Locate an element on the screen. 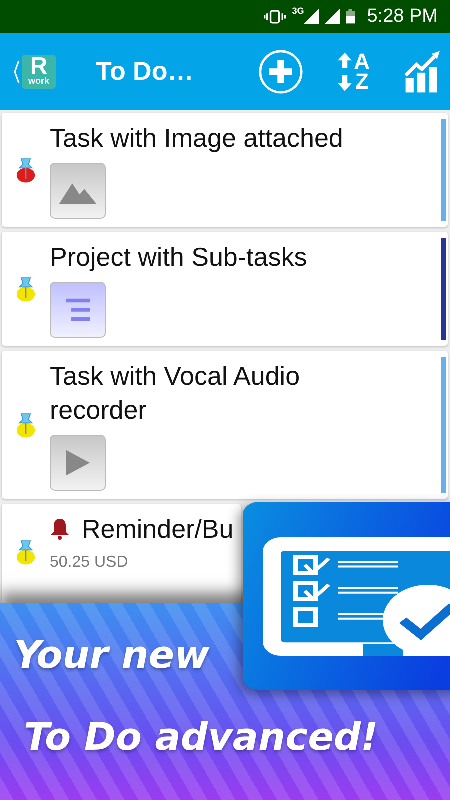 The height and width of the screenshot is (800, 450). sort-letter: A is located at coordinates (362, 62).